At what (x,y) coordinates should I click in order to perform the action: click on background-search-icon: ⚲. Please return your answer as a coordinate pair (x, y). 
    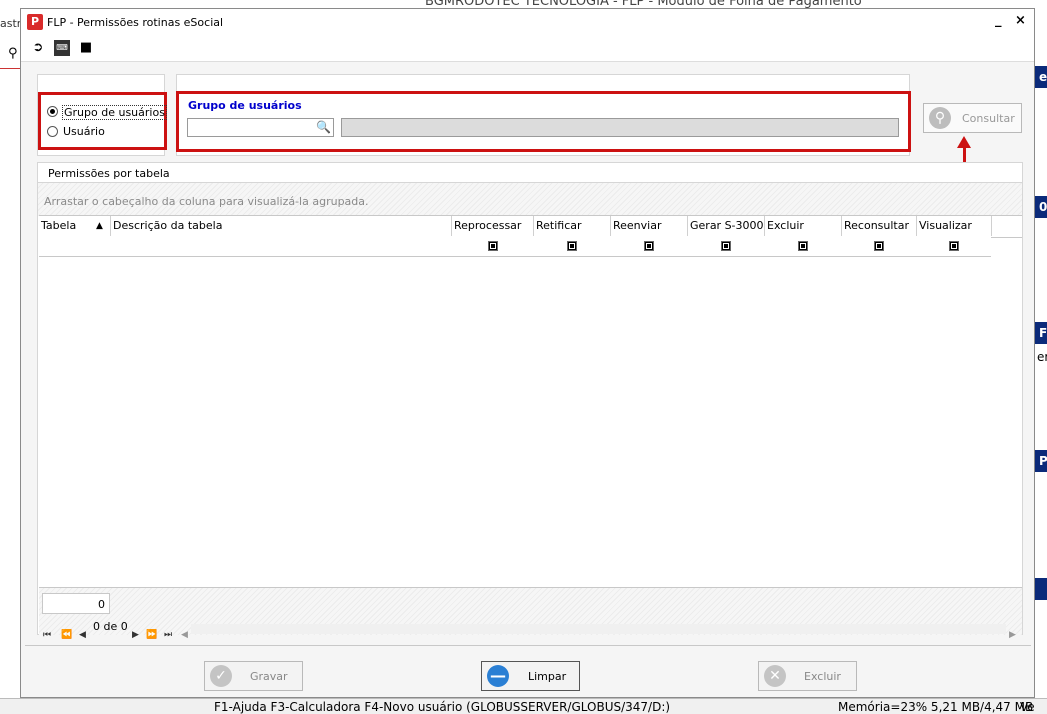
    Looking at the image, I should click on (13, 53).